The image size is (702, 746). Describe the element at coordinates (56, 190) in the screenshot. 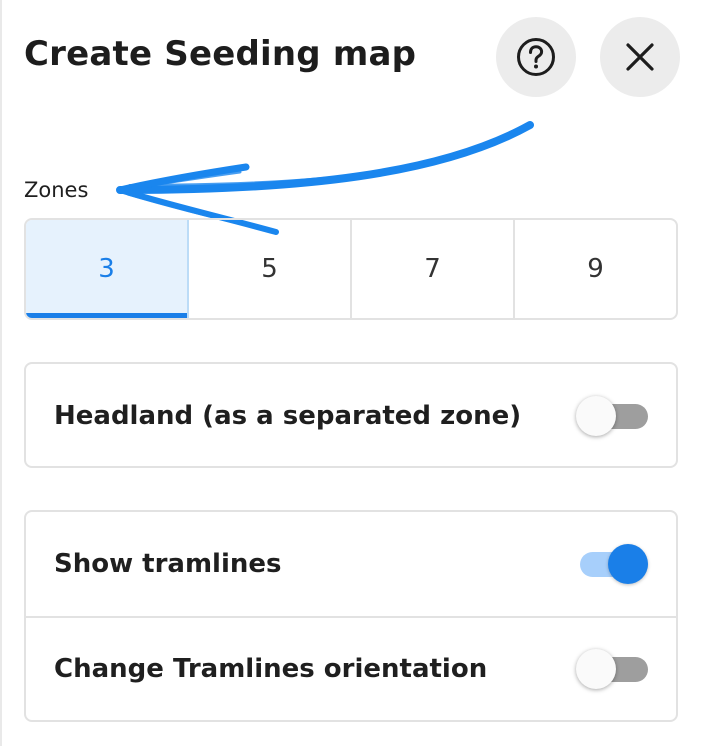

I see `zones-label: Zones` at that location.